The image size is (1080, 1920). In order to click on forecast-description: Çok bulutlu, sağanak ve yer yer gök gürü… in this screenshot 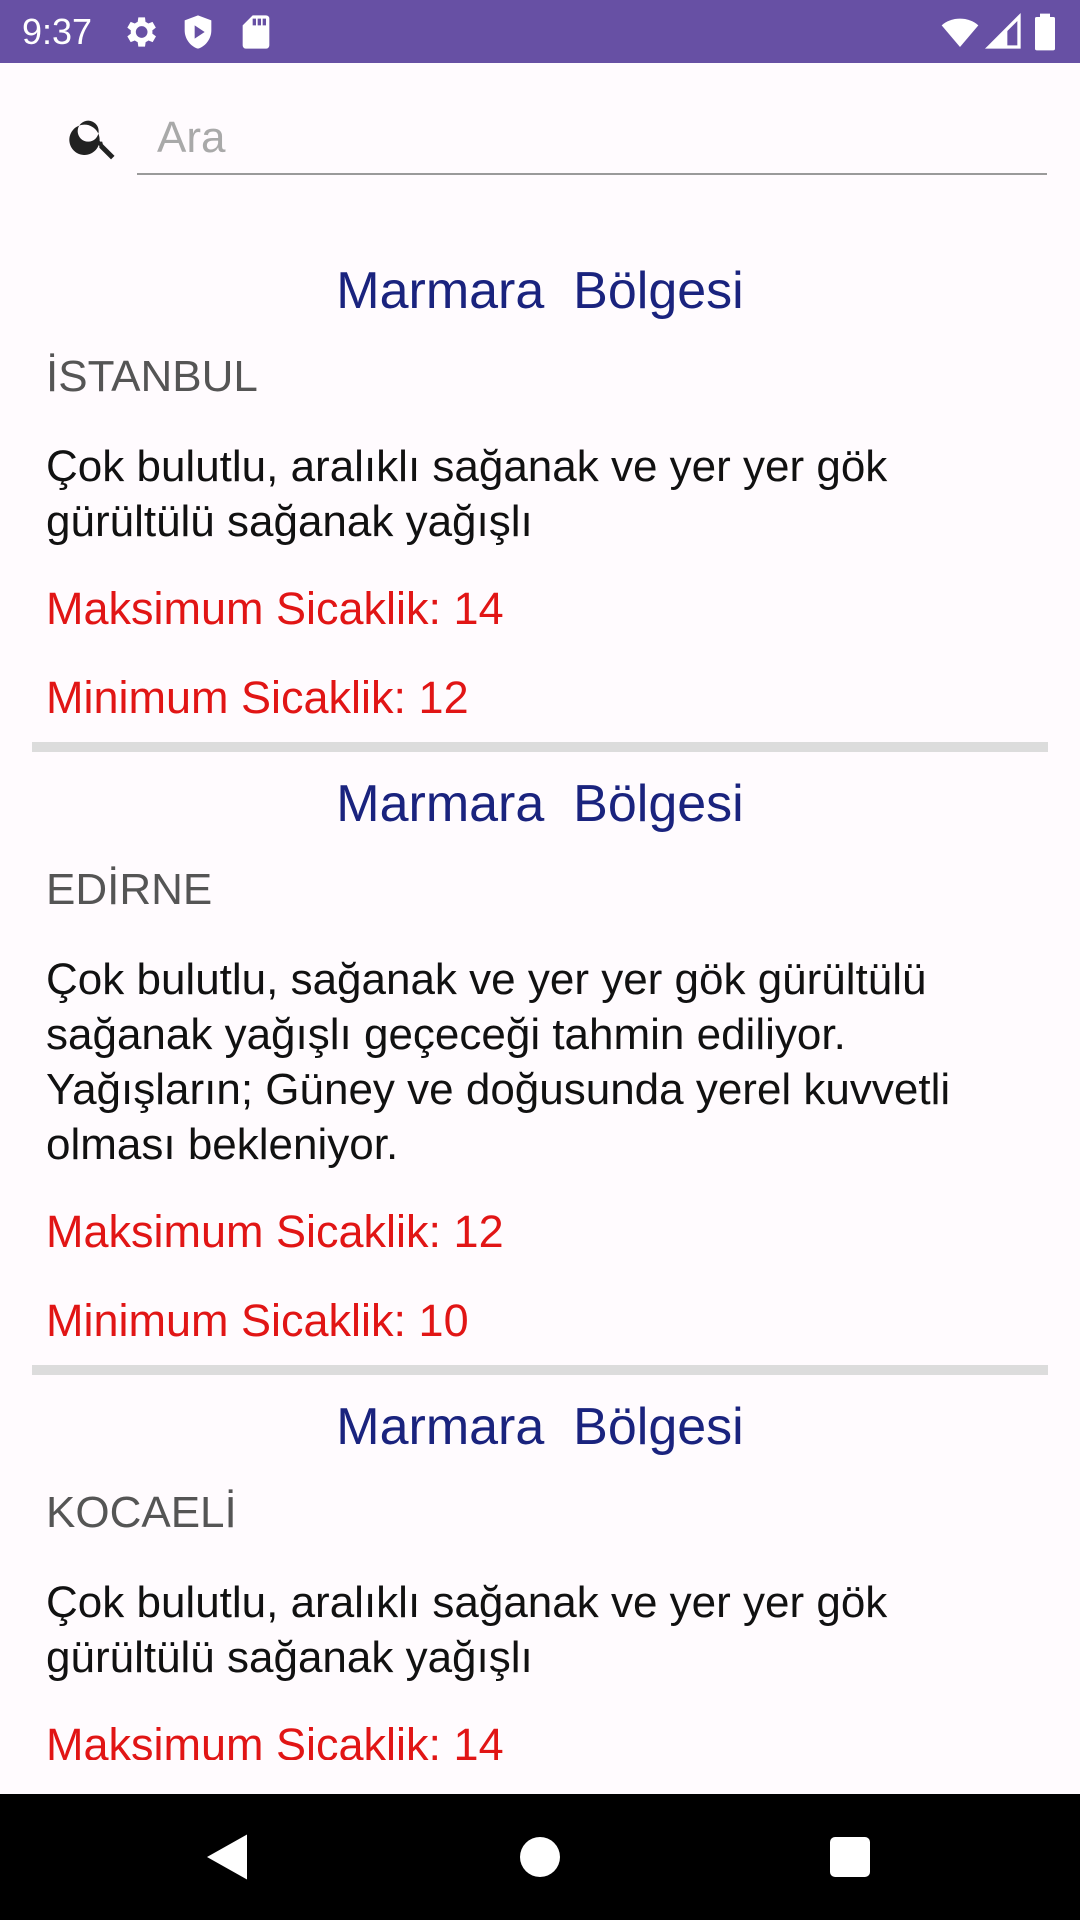, I will do `click(498, 1062)`.